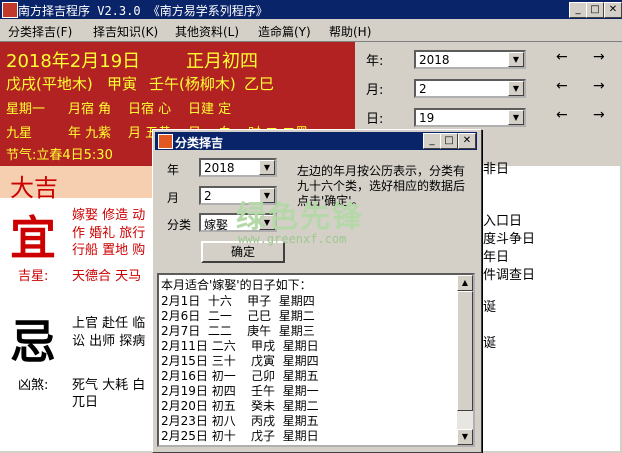  Describe the element at coordinates (33, 385) in the screenshot. I see `xiongsha-label: 凶煞:` at that location.